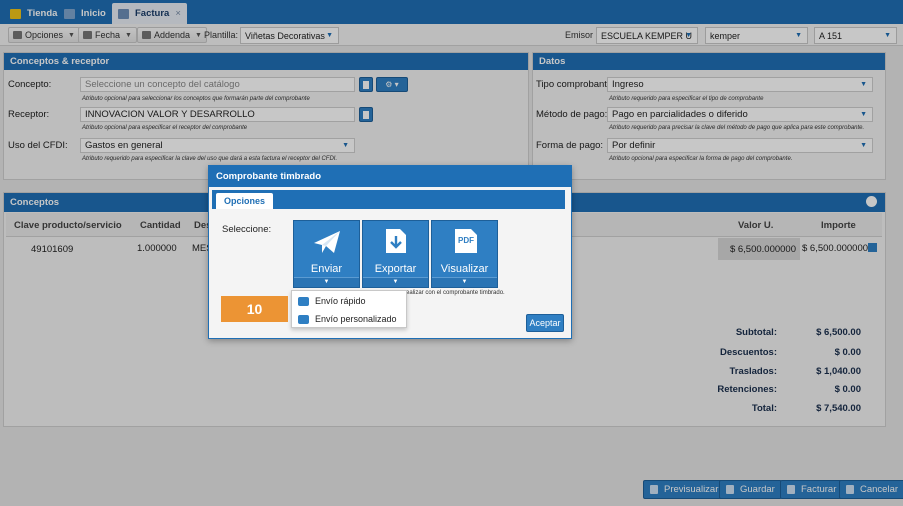  I want to click on dialog-tab-bar: Opciones, so click(388, 199).